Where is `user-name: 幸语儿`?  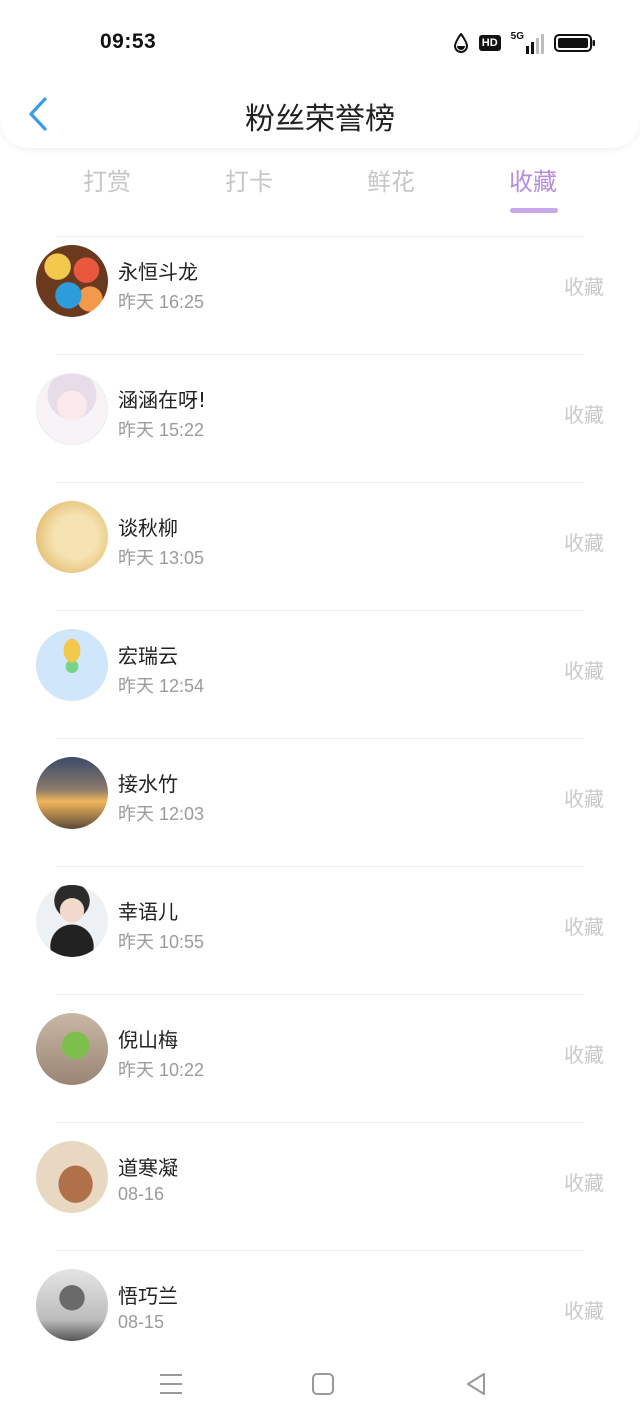 user-name: 幸语儿 is located at coordinates (148, 912).